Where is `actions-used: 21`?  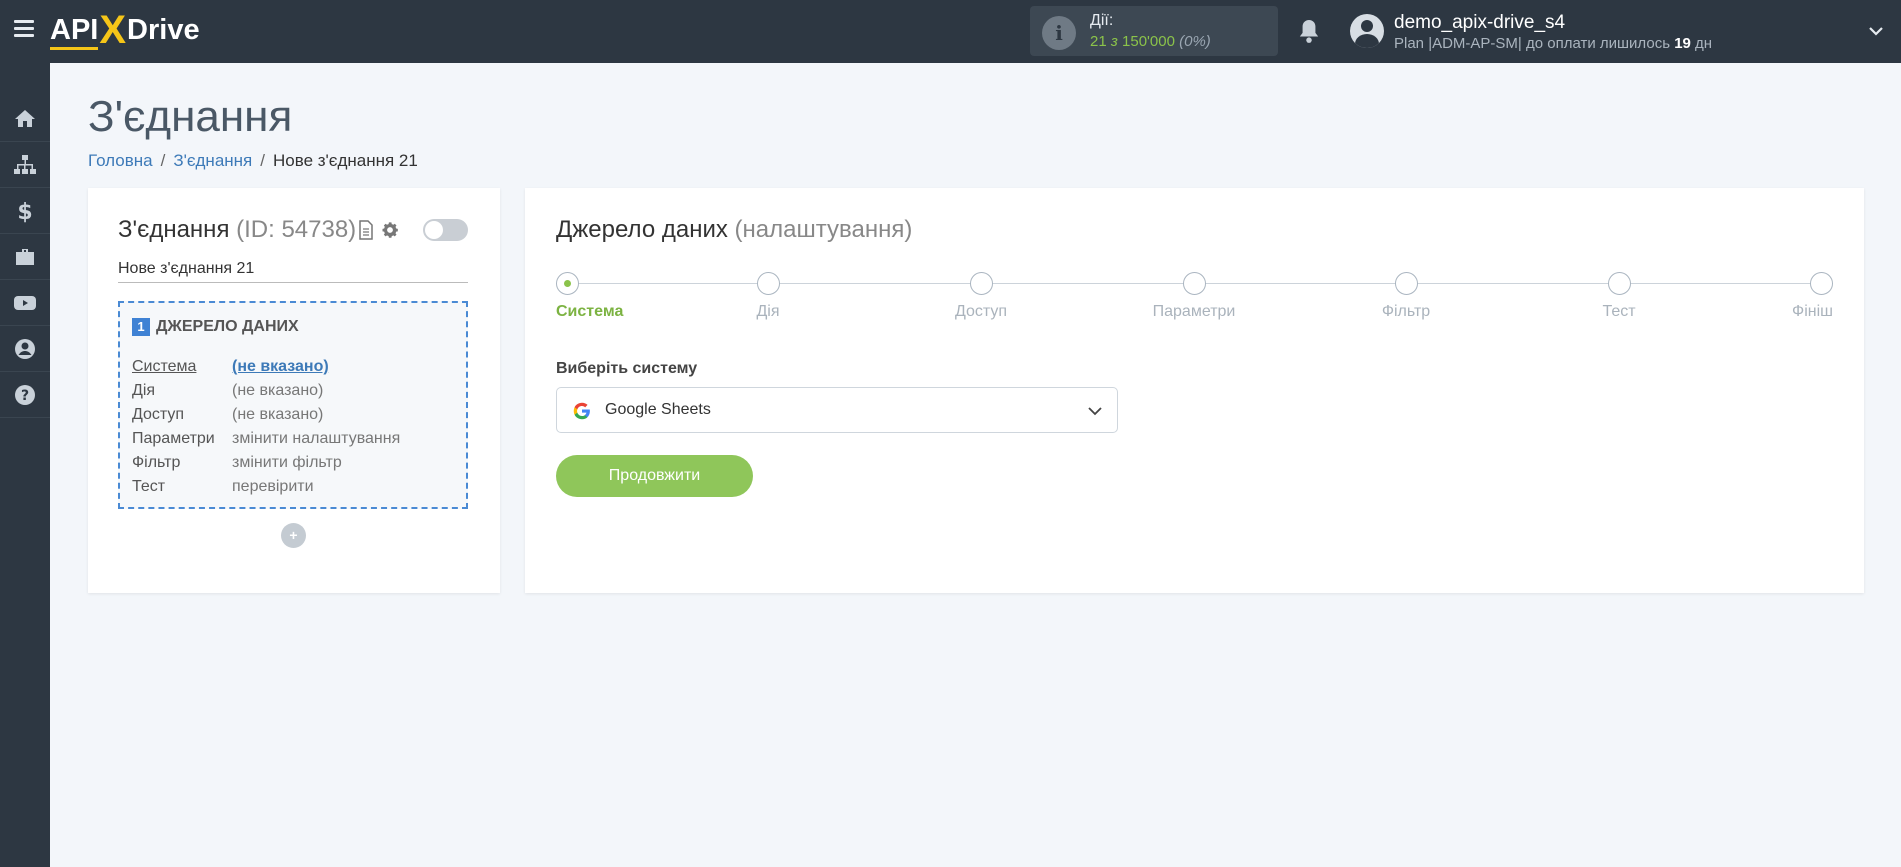 actions-used: 21 is located at coordinates (1098, 41).